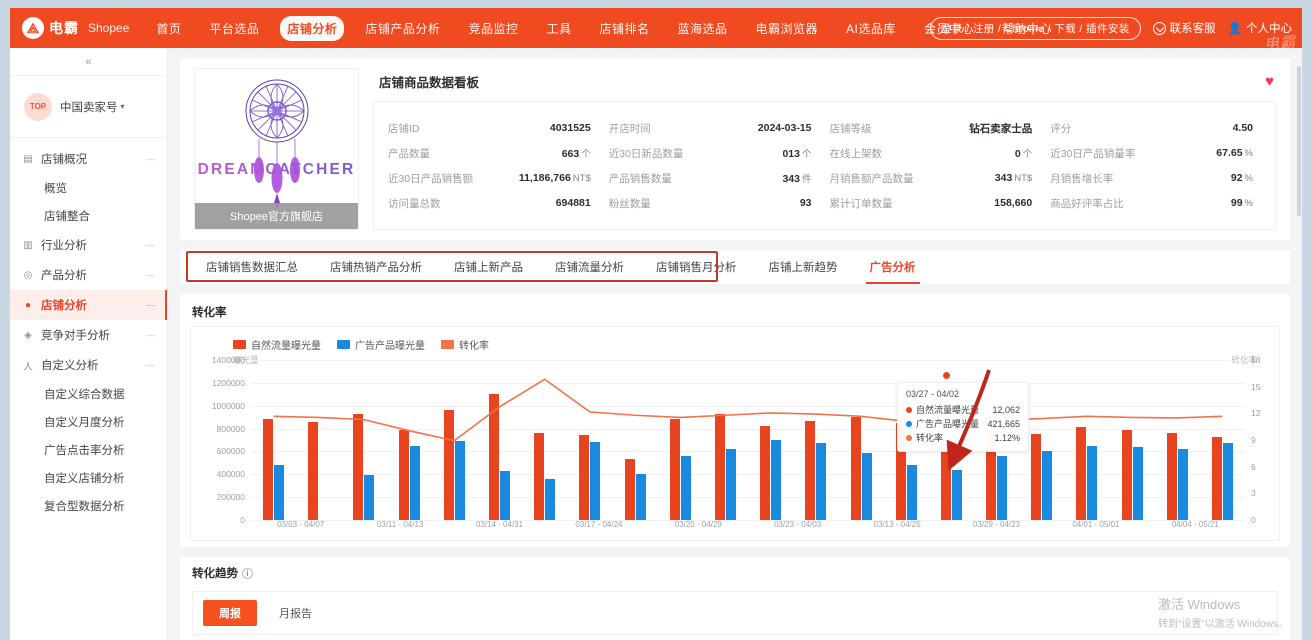 This screenshot has width=1312, height=640. I want to click on nav-item-7: 蓝海选品, so click(702, 28).